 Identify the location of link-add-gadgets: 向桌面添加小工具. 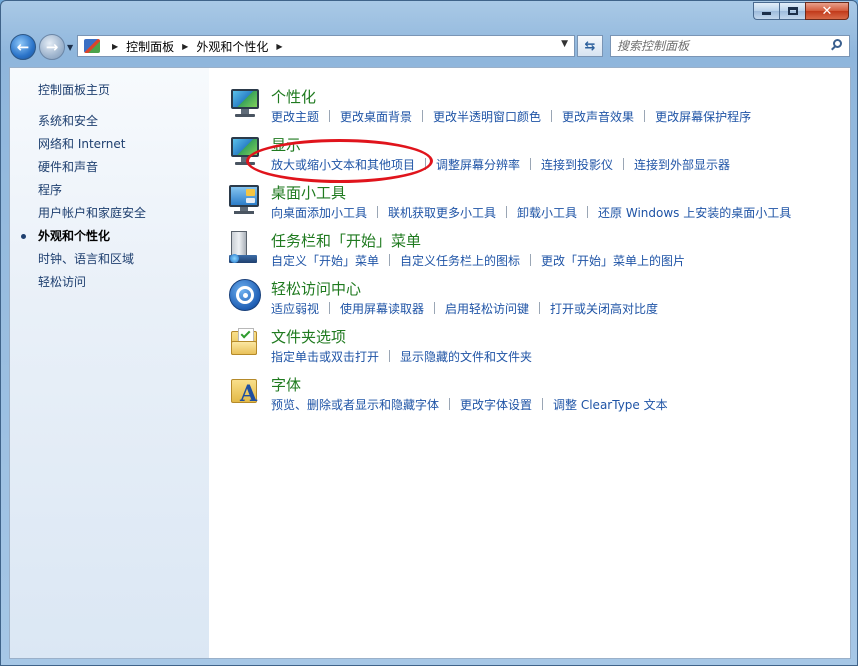
(319, 212).